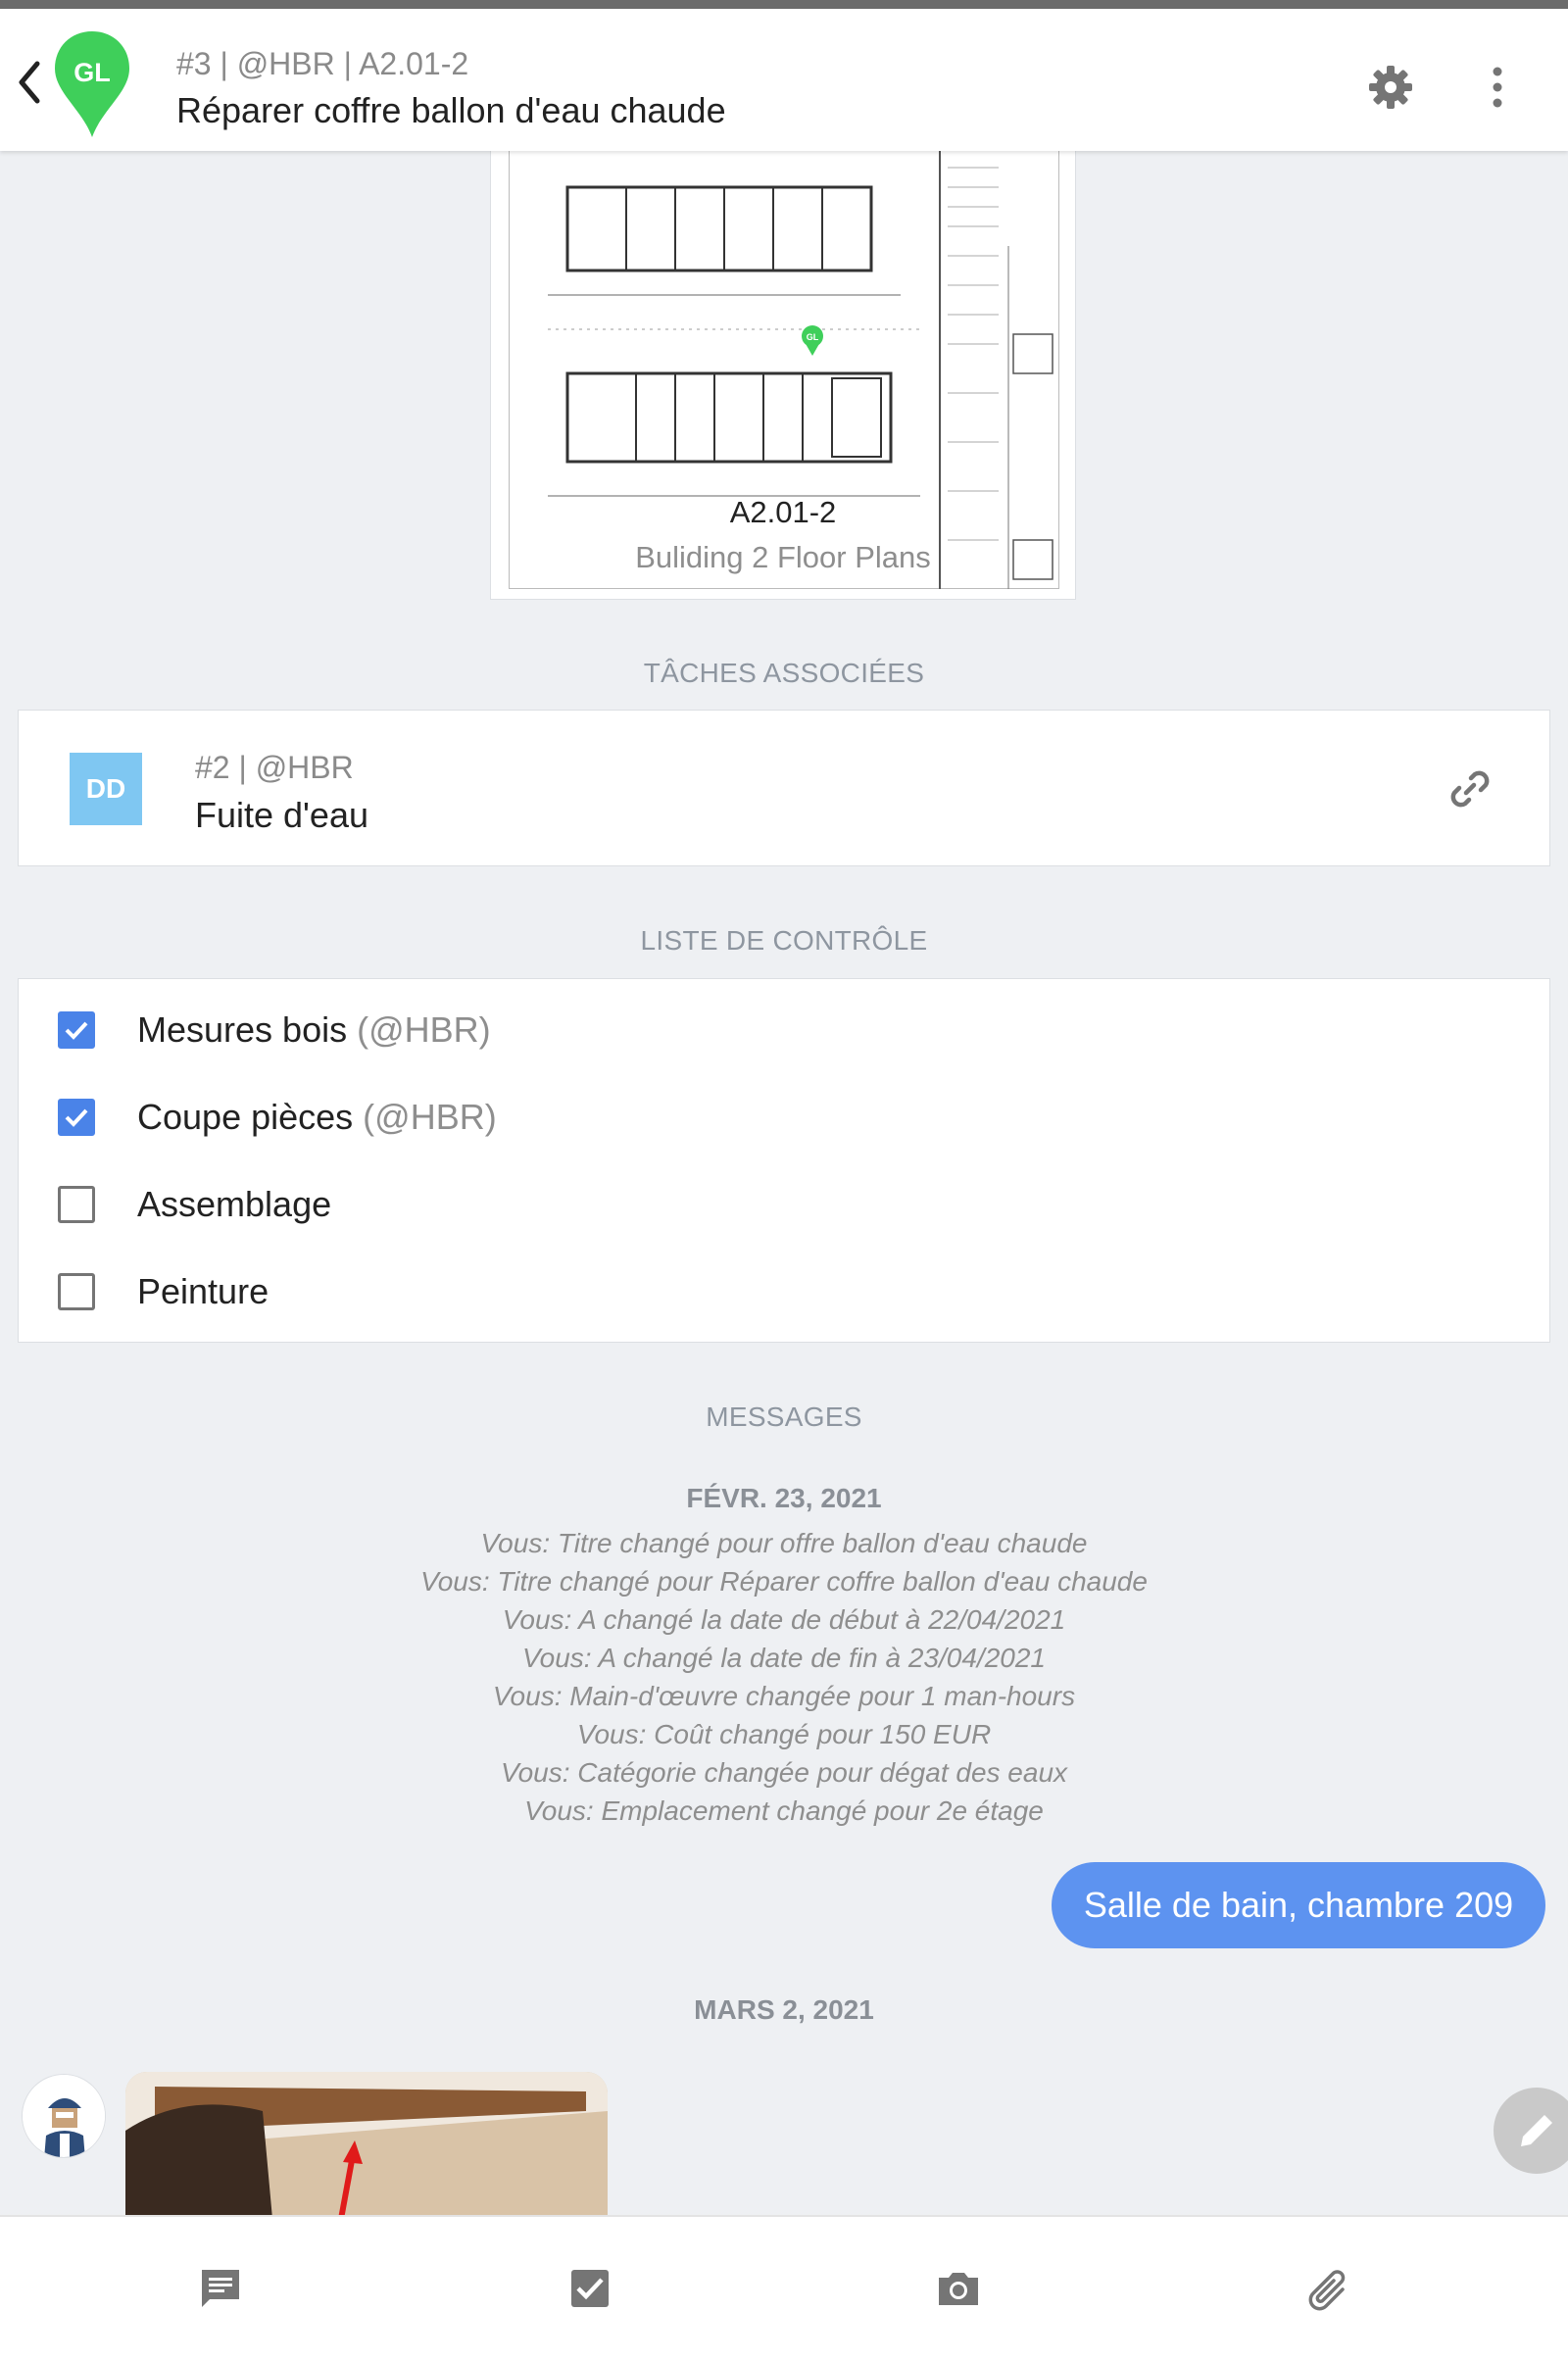 Image resolution: width=1568 pixels, height=2360 pixels. I want to click on checklist-item-label: Assemblage, so click(234, 1204).